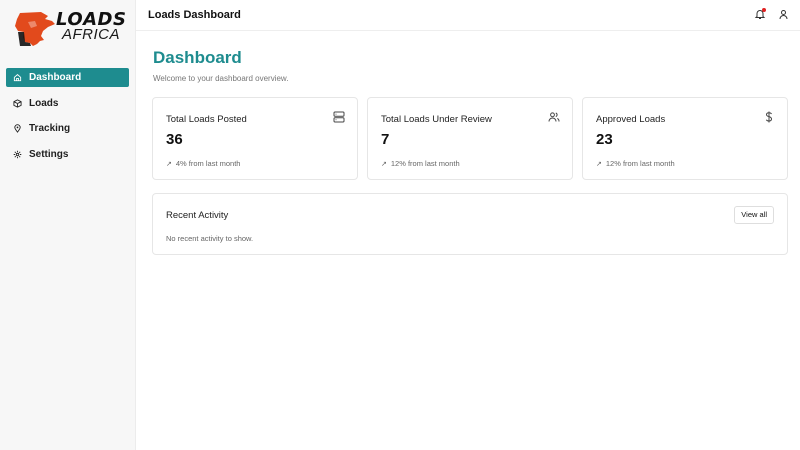  I want to click on view-all-button: View all, so click(754, 215).